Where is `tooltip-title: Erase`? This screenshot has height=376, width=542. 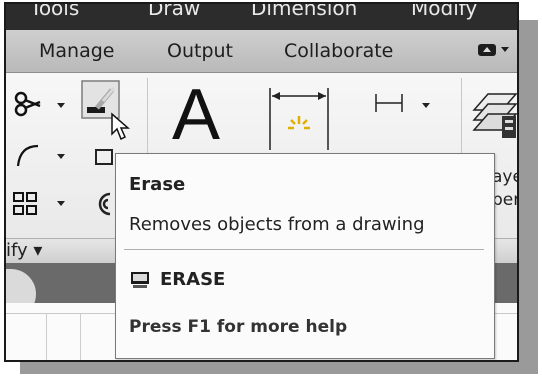
tooltip-title: Erase is located at coordinates (157, 184).